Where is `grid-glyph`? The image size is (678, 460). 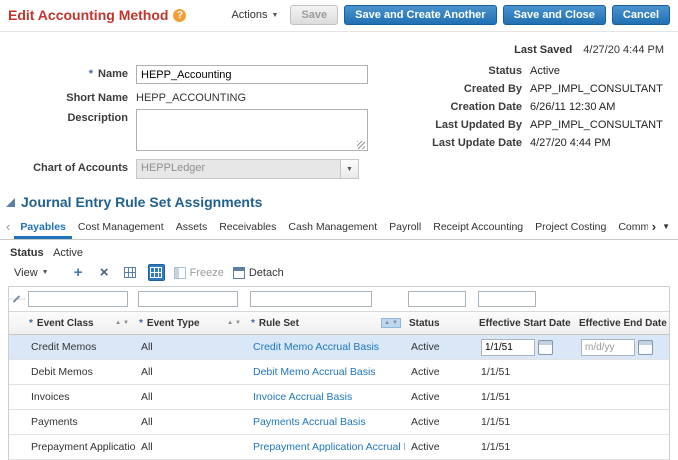 grid-glyph is located at coordinates (130, 272).